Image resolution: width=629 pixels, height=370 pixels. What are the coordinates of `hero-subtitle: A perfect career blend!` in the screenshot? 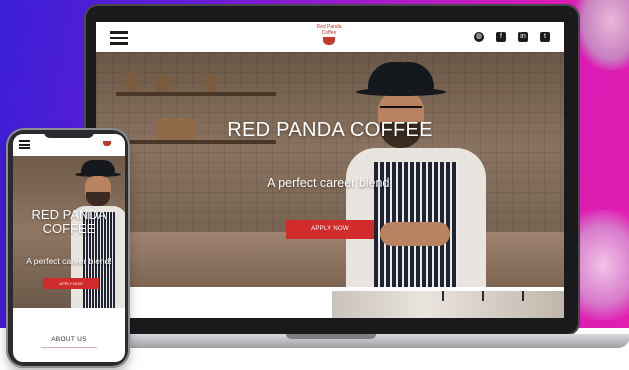 It's located at (330, 183).